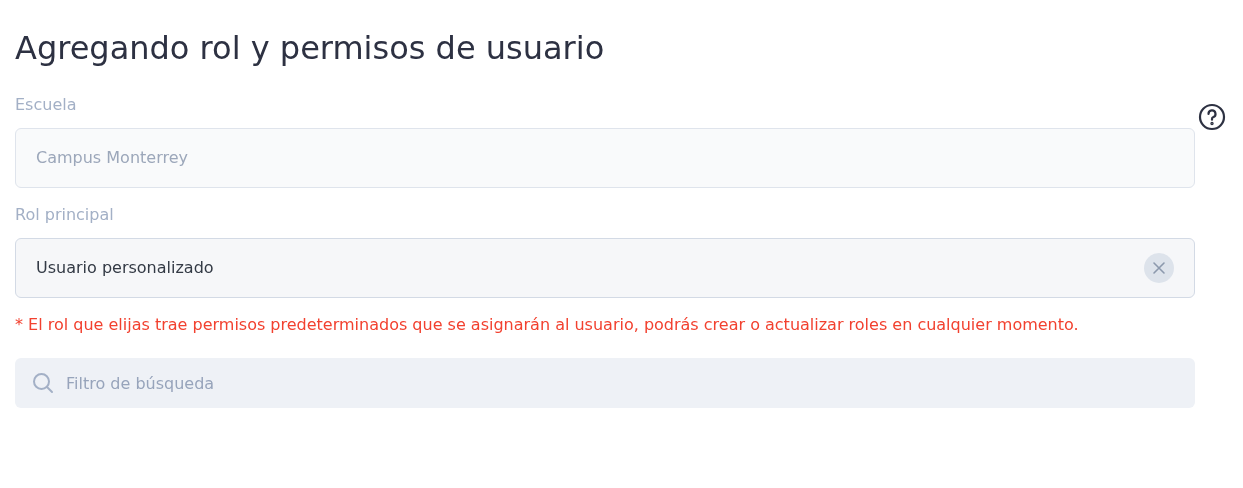  What do you see at coordinates (605, 383) in the screenshot?
I see `search-field: Filtro de búsqueda` at bounding box center [605, 383].